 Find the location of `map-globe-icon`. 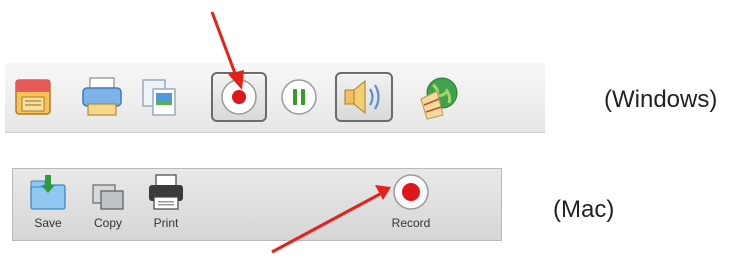

map-globe-icon is located at coordinates (439, 98).